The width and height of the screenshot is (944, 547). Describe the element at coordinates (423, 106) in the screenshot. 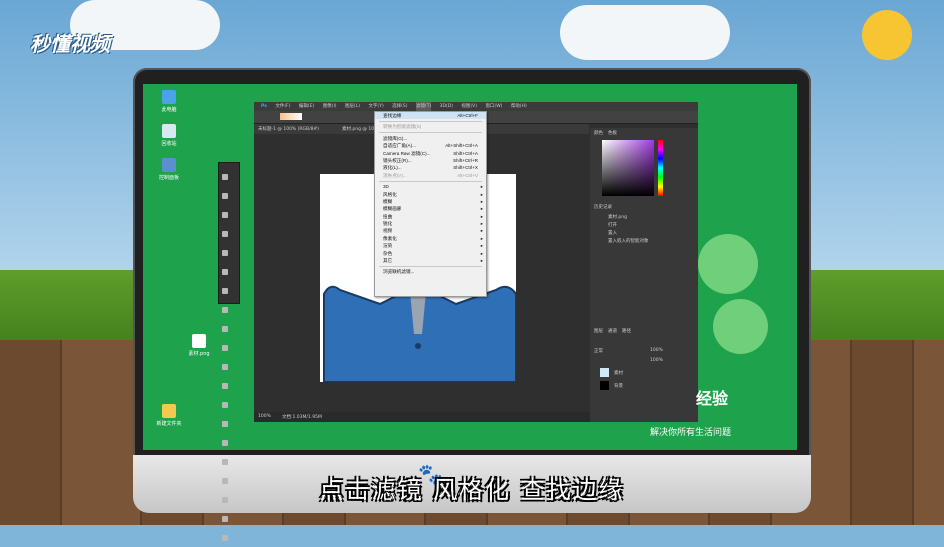

I see `menu-filter: 滤镜(T)` at that location.